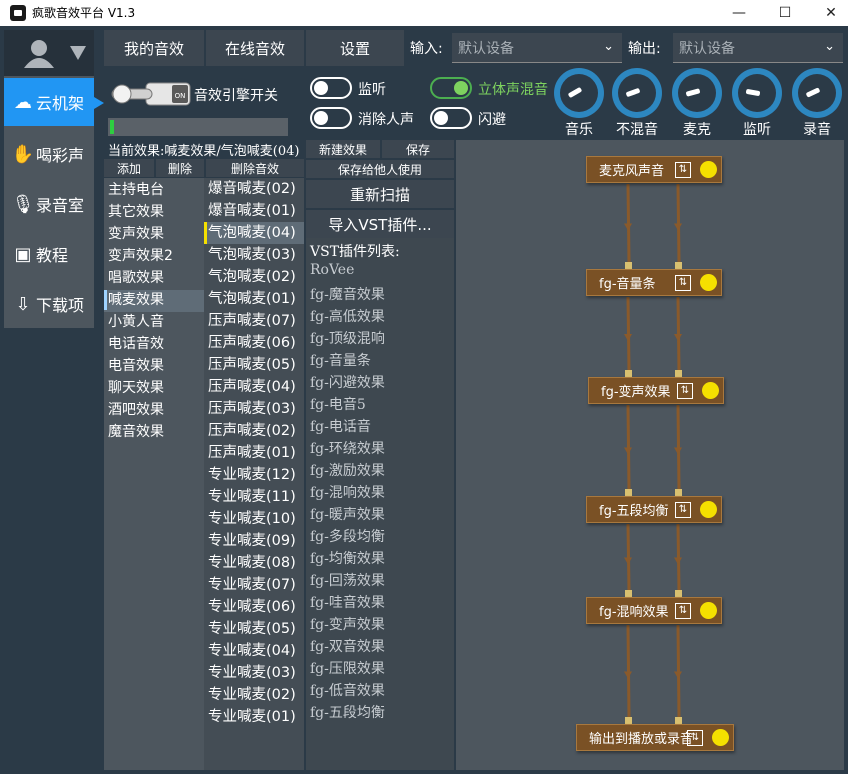 Image resolution: width=848 pixels, height=774 pixels. I want to click on effect-item: 专业喊麦(02), so click(254, 695).